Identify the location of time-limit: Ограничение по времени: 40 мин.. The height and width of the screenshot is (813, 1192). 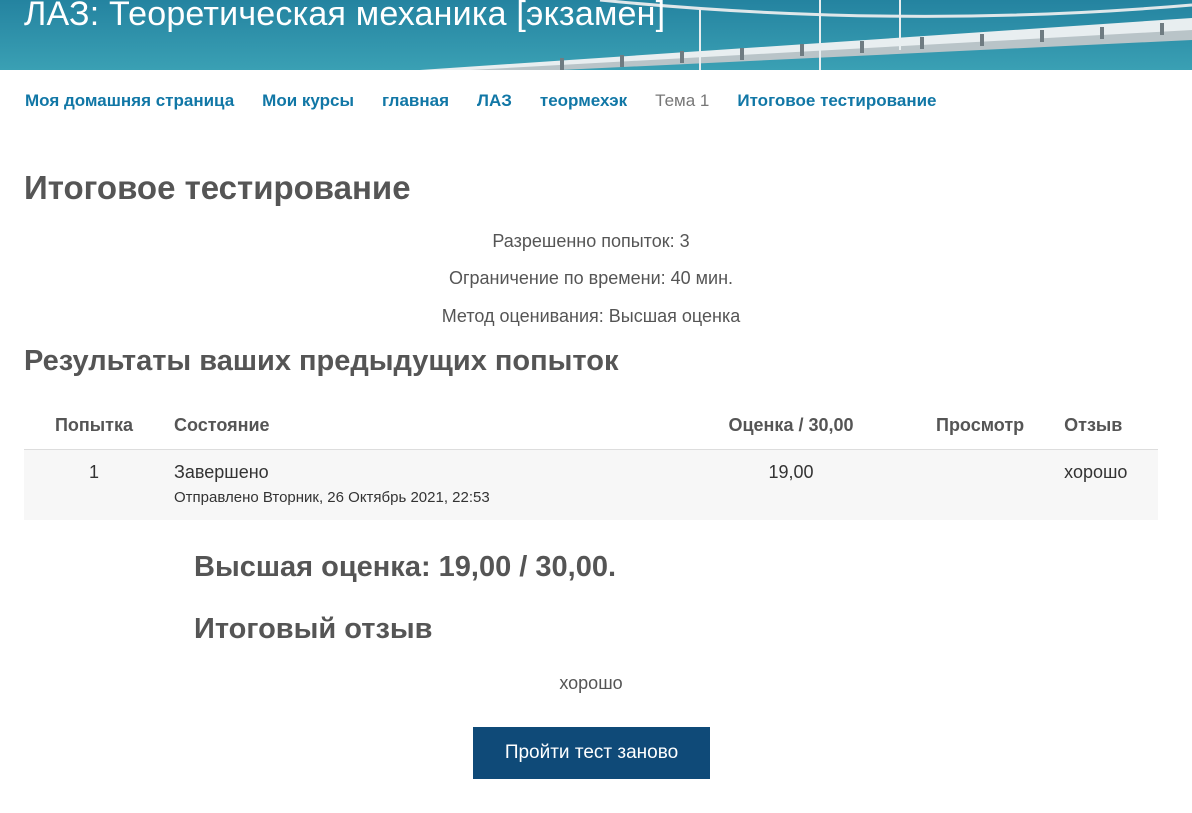
(591, 278).